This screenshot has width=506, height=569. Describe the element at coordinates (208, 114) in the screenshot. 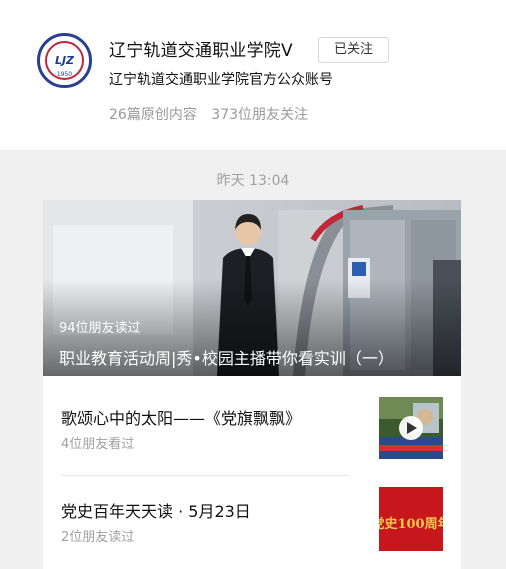

I see `account-stats: 26篇原创内容 373位朋友关注` at that location.